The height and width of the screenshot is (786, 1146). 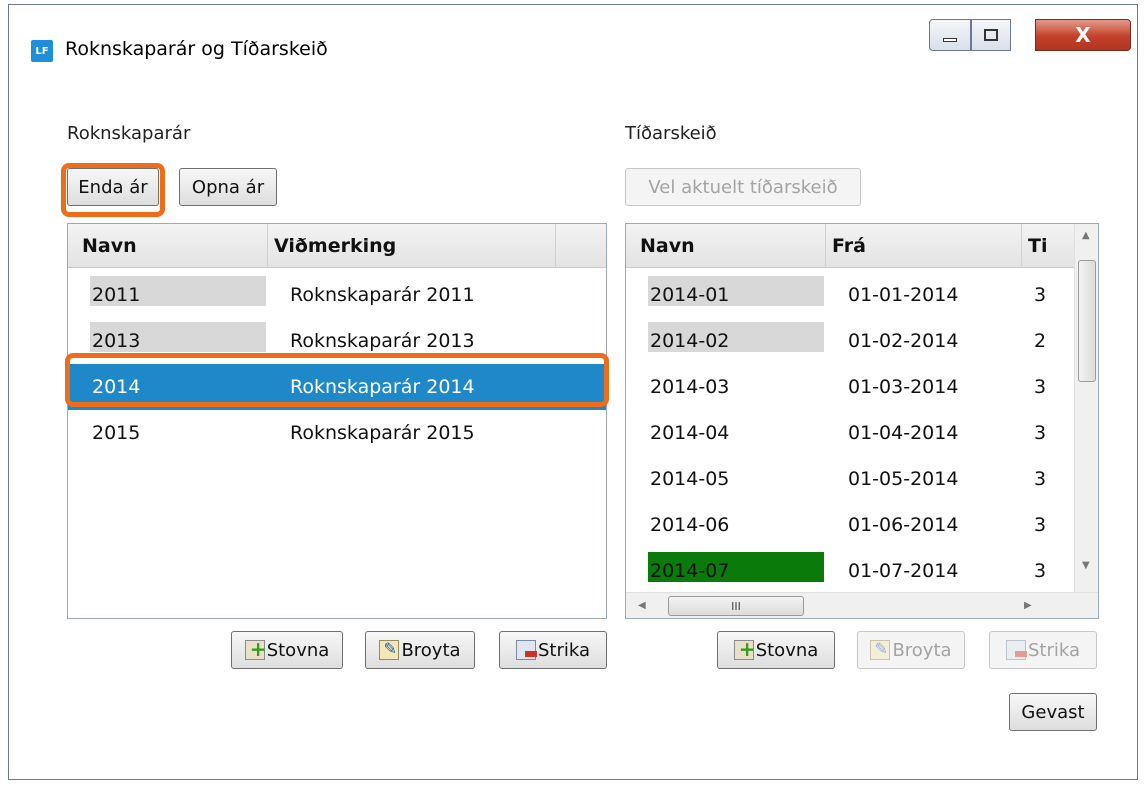 What do you see at coordinates (1086, 408) in the screenshot?
I see `vertical-scrollbar: ▲ ▼` at bounding box center [1086, 408].